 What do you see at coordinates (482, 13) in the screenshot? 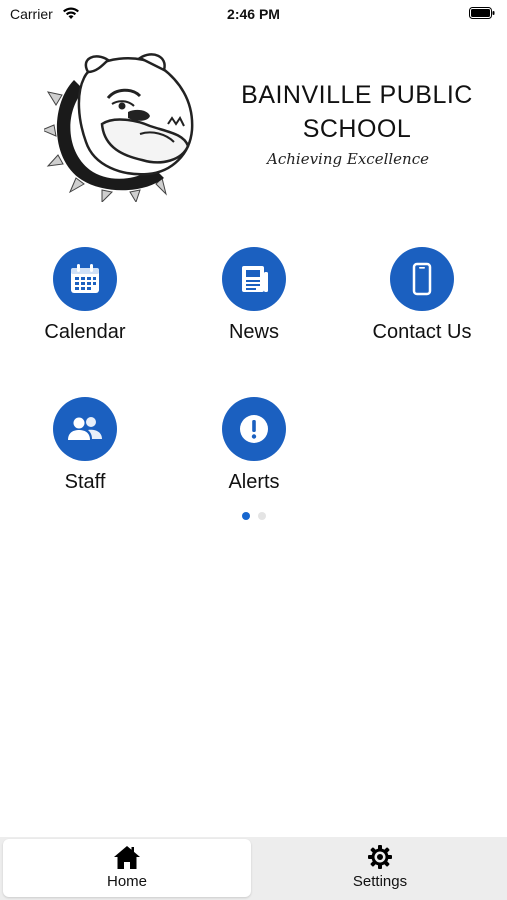
I see `battery-icon` at bounding box center [482, 13].